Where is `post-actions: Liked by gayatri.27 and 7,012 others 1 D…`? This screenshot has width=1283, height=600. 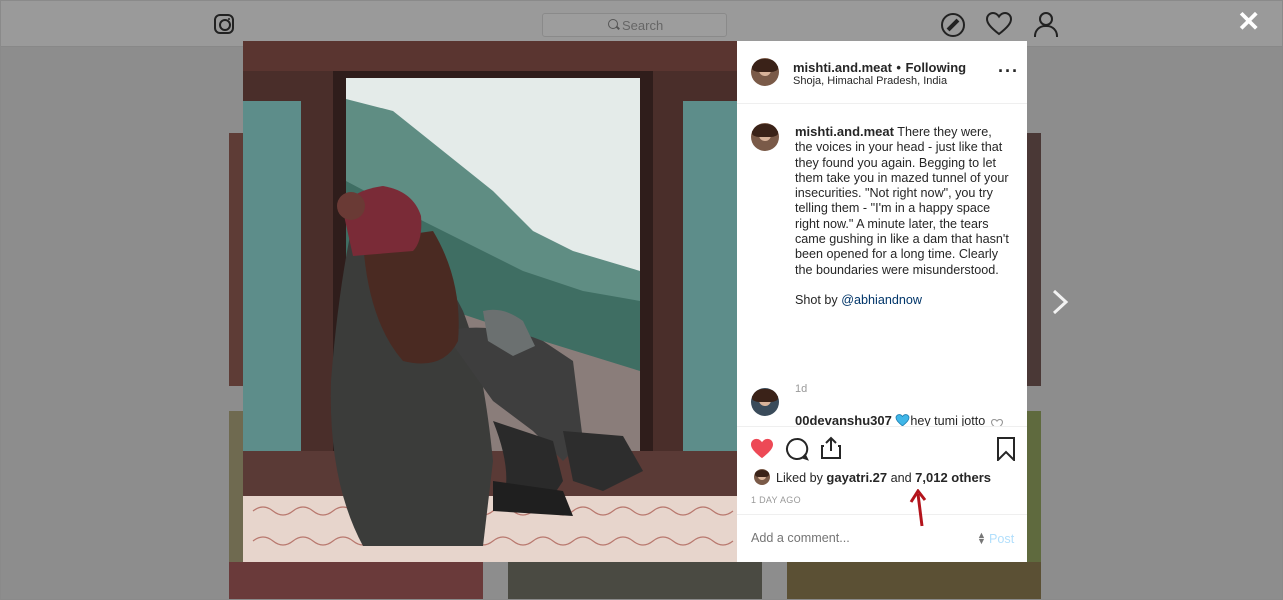 post-actions: Liked by gayatri.27 and 7,012 others 1 D… is located at coordinates (882, 470).